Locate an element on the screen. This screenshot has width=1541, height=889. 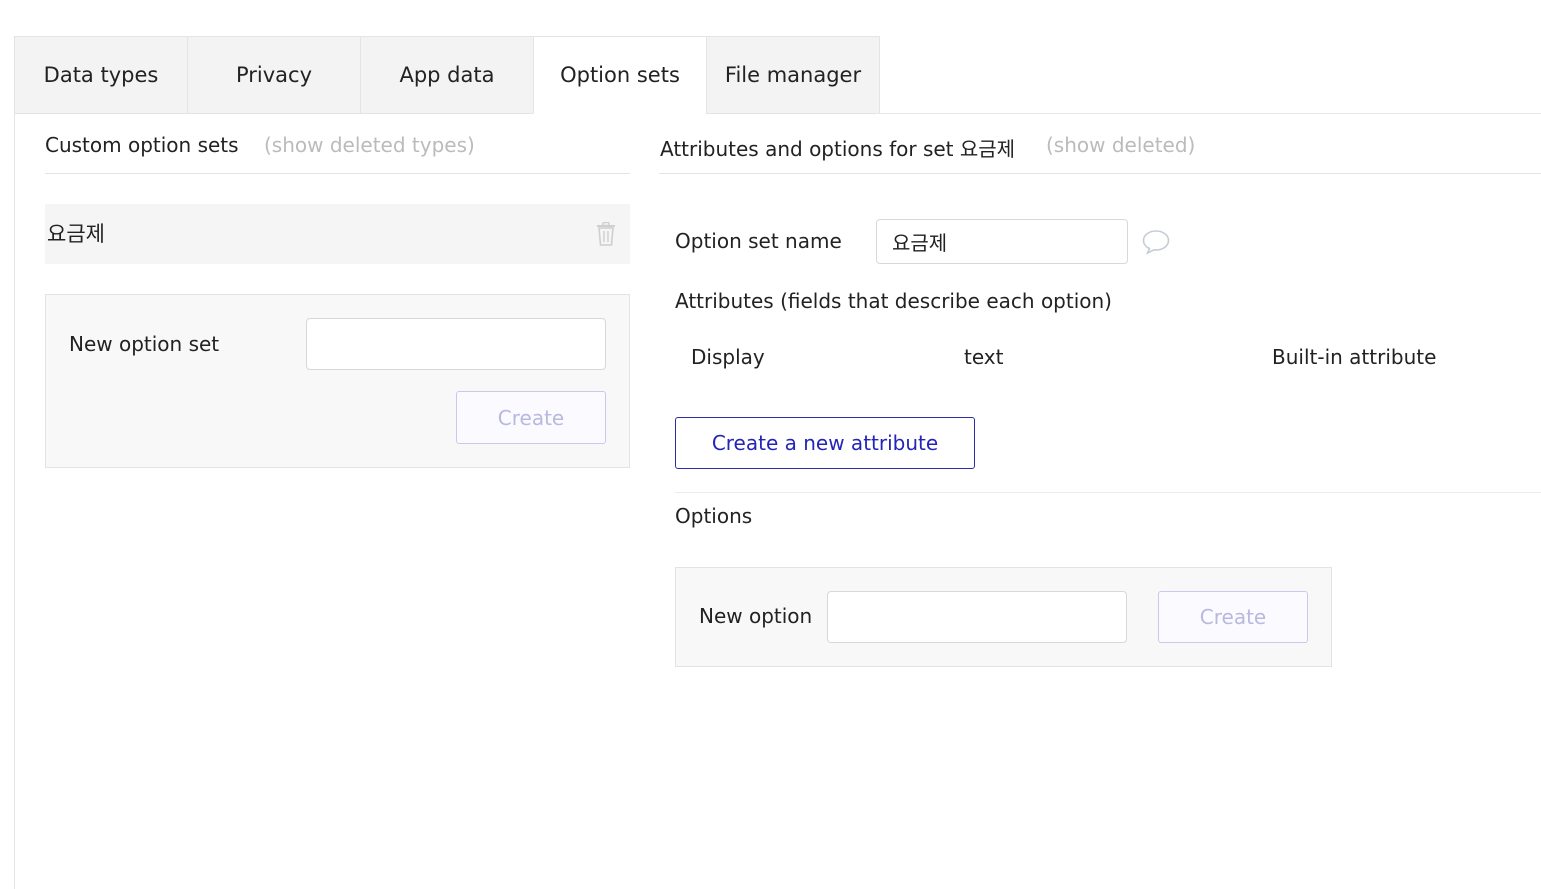
create-option-set-button: Create is located at coordinates (531, 417).